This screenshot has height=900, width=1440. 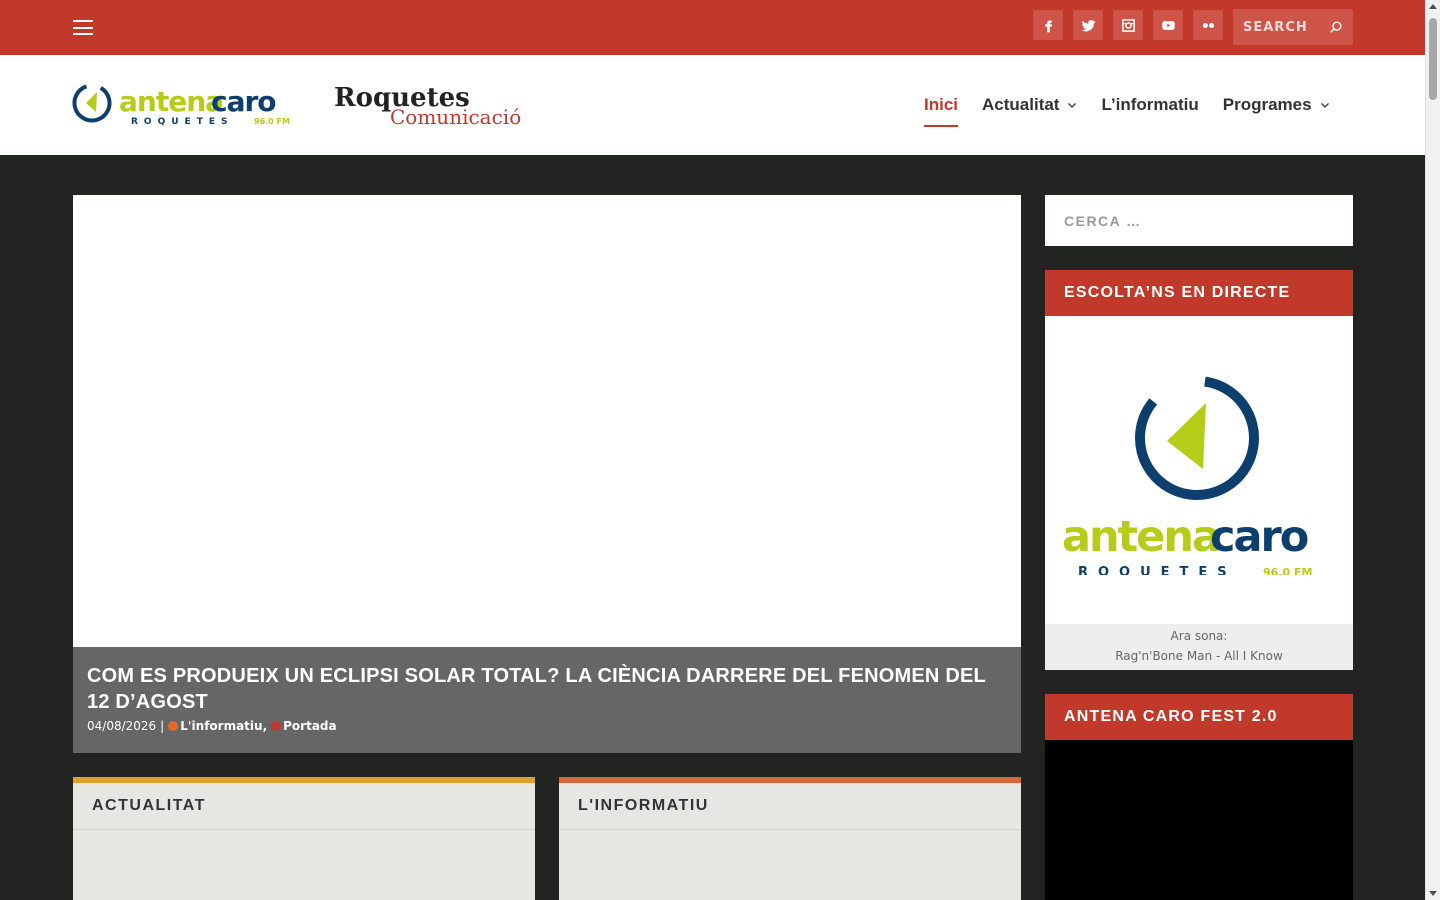 I want to click on nav-item-actualitat: Actualitat, so click(x=1029, y=105).